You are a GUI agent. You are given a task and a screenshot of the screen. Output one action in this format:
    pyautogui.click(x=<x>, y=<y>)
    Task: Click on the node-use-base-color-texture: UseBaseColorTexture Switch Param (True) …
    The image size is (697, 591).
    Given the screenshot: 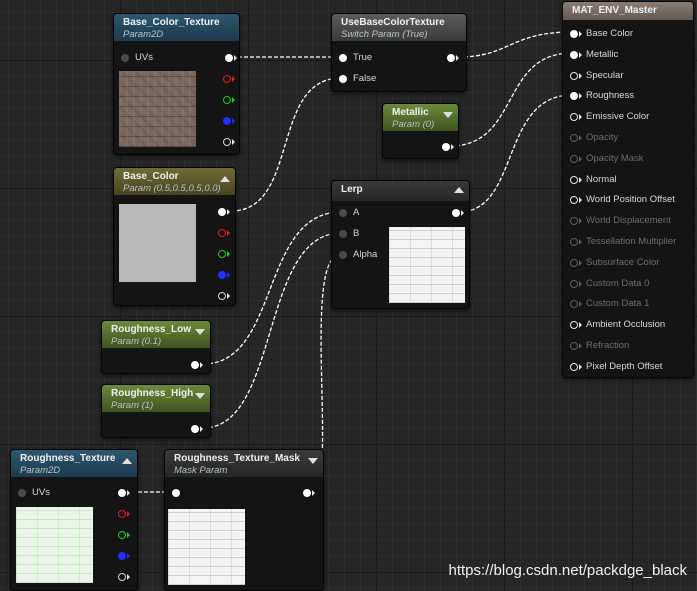 What is the action you would take?
    pyautogui.click(x=399, y=52)
    